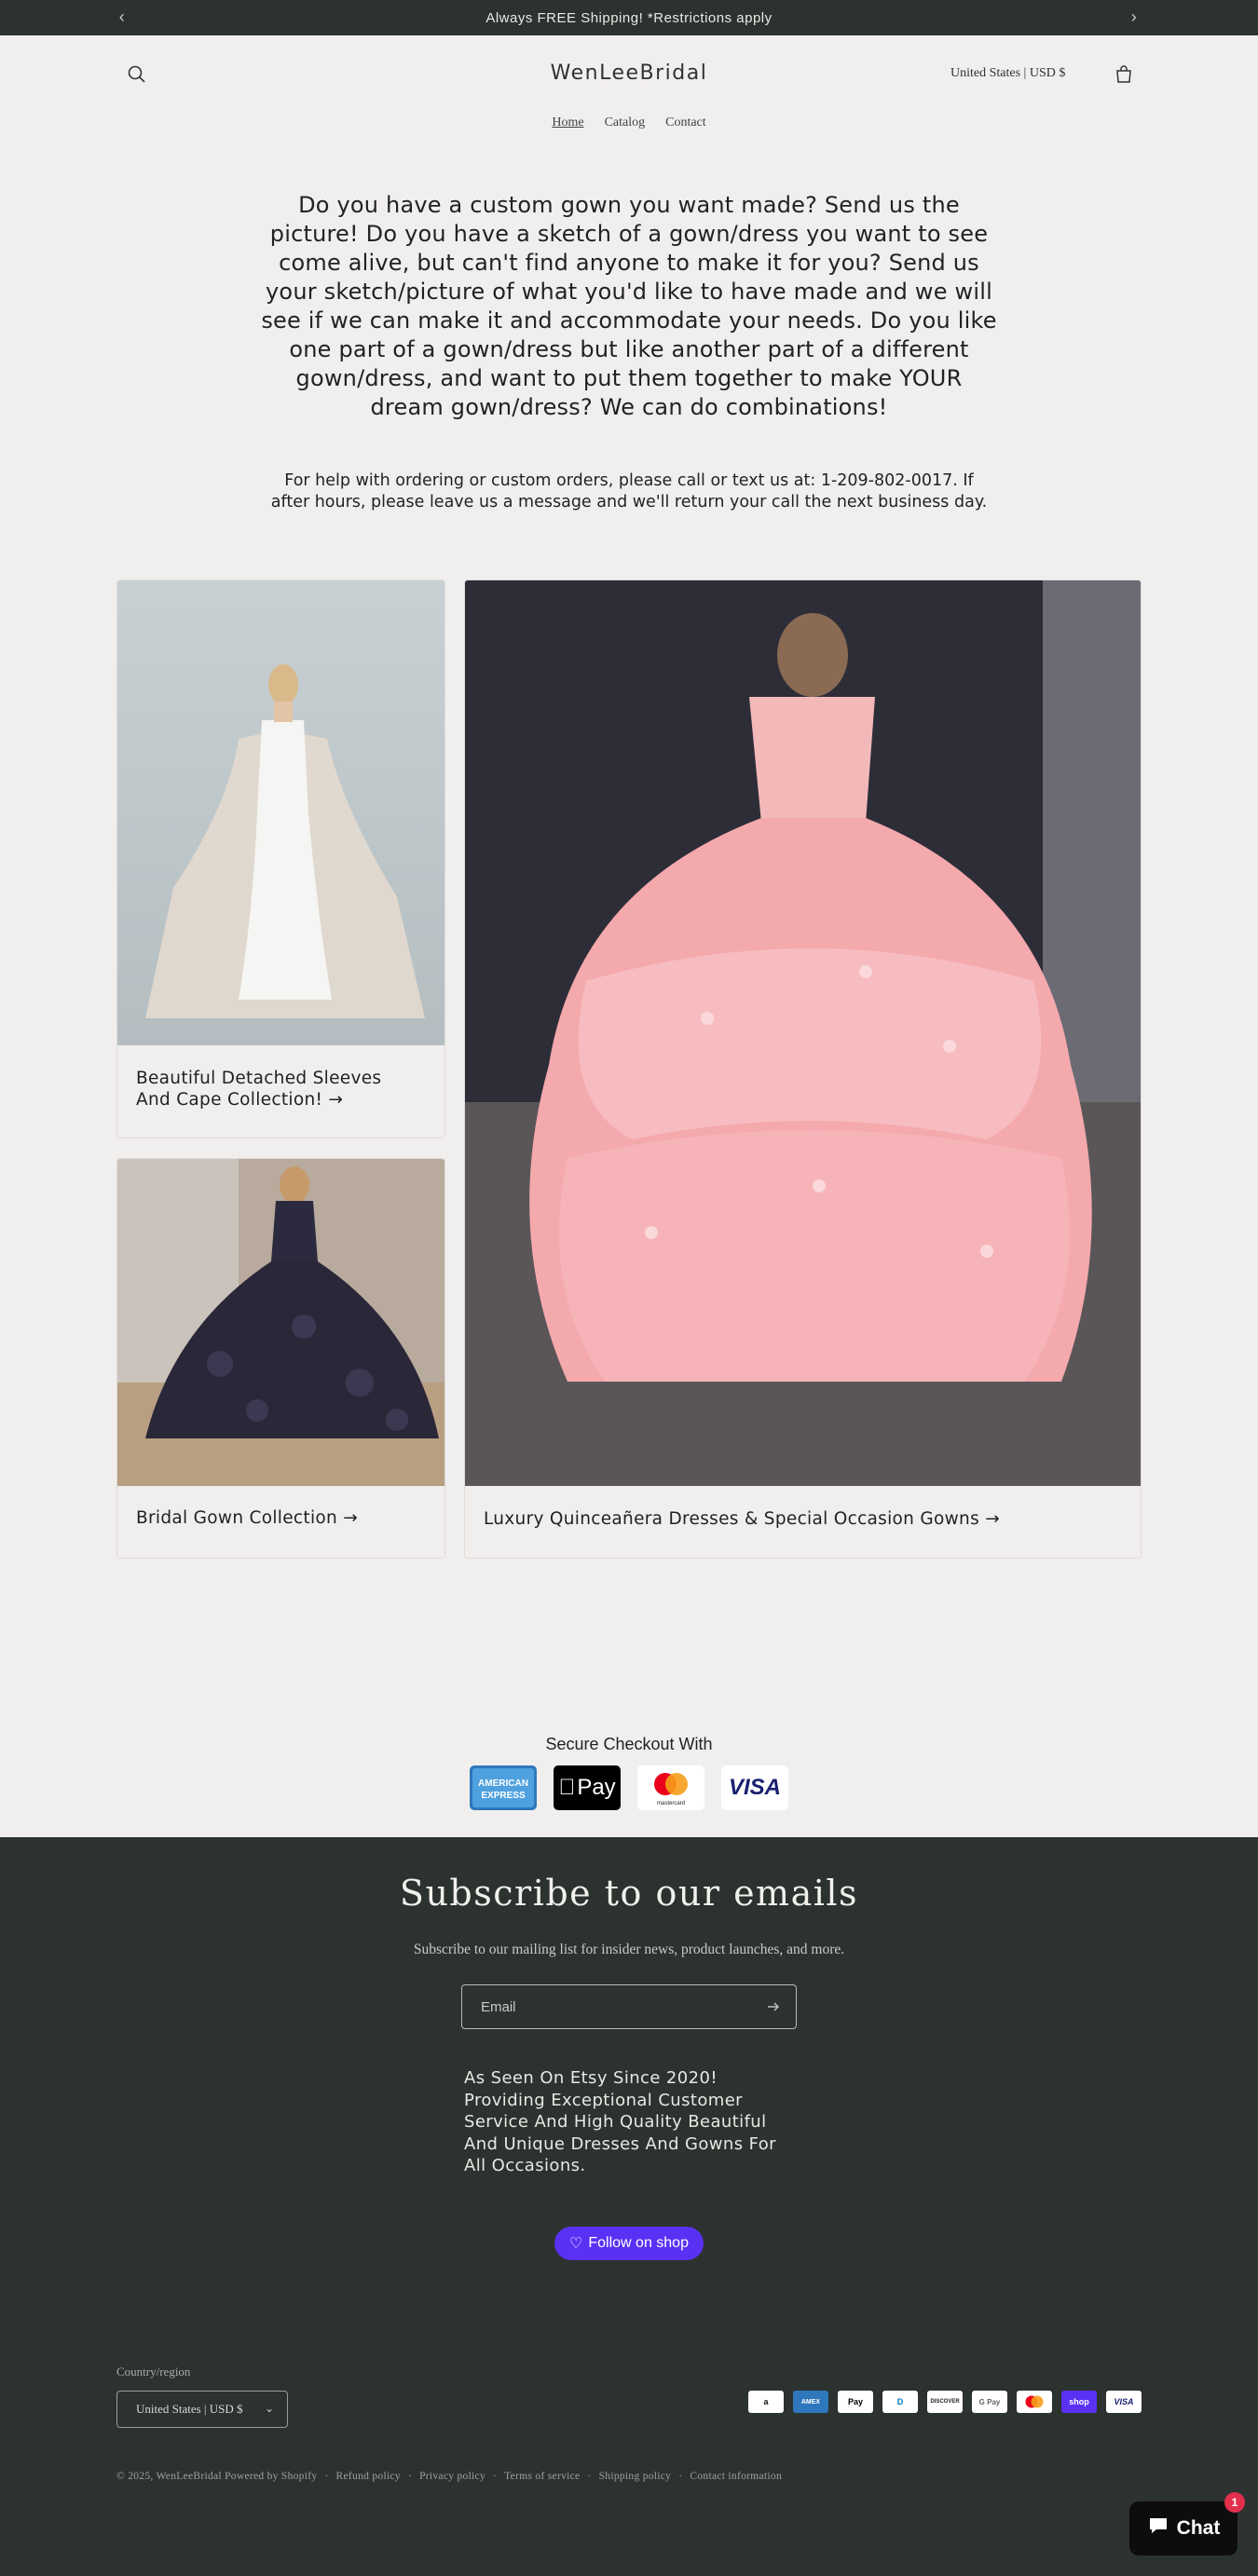 The height and width of the screenshot is (2576, 1258). Describe the element at coordinates (736, 2476) in the screenshot. I see `policy-link-contact: Contact information` at that location.